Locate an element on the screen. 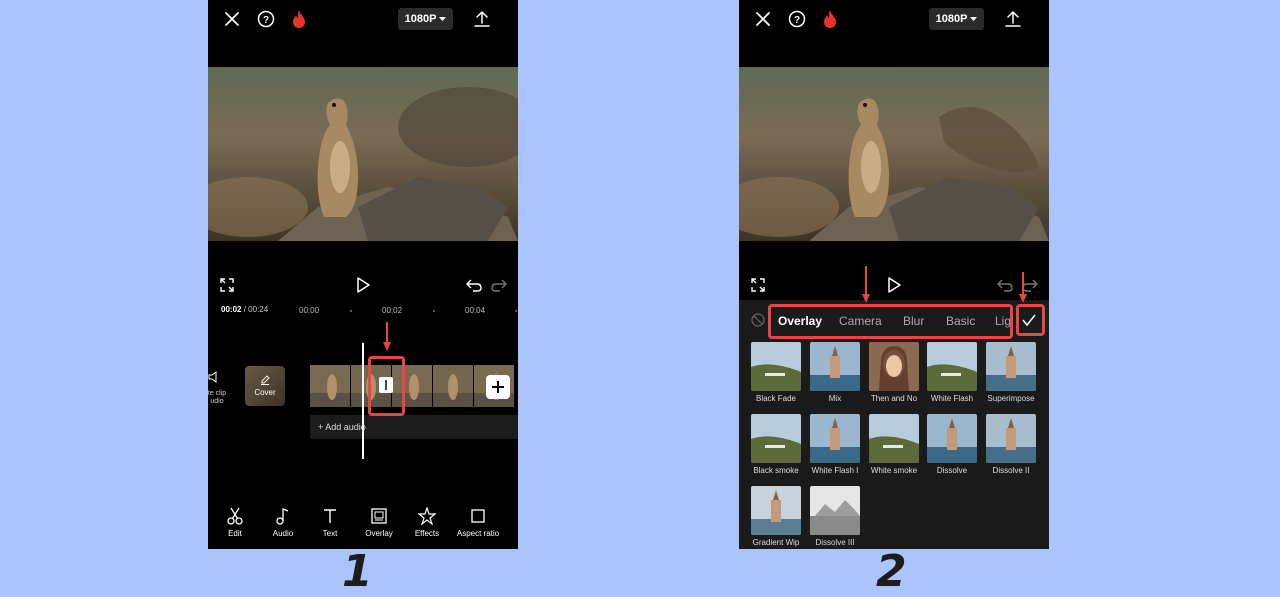  effect-item: White Flash I is located at coordinates (835, 444).